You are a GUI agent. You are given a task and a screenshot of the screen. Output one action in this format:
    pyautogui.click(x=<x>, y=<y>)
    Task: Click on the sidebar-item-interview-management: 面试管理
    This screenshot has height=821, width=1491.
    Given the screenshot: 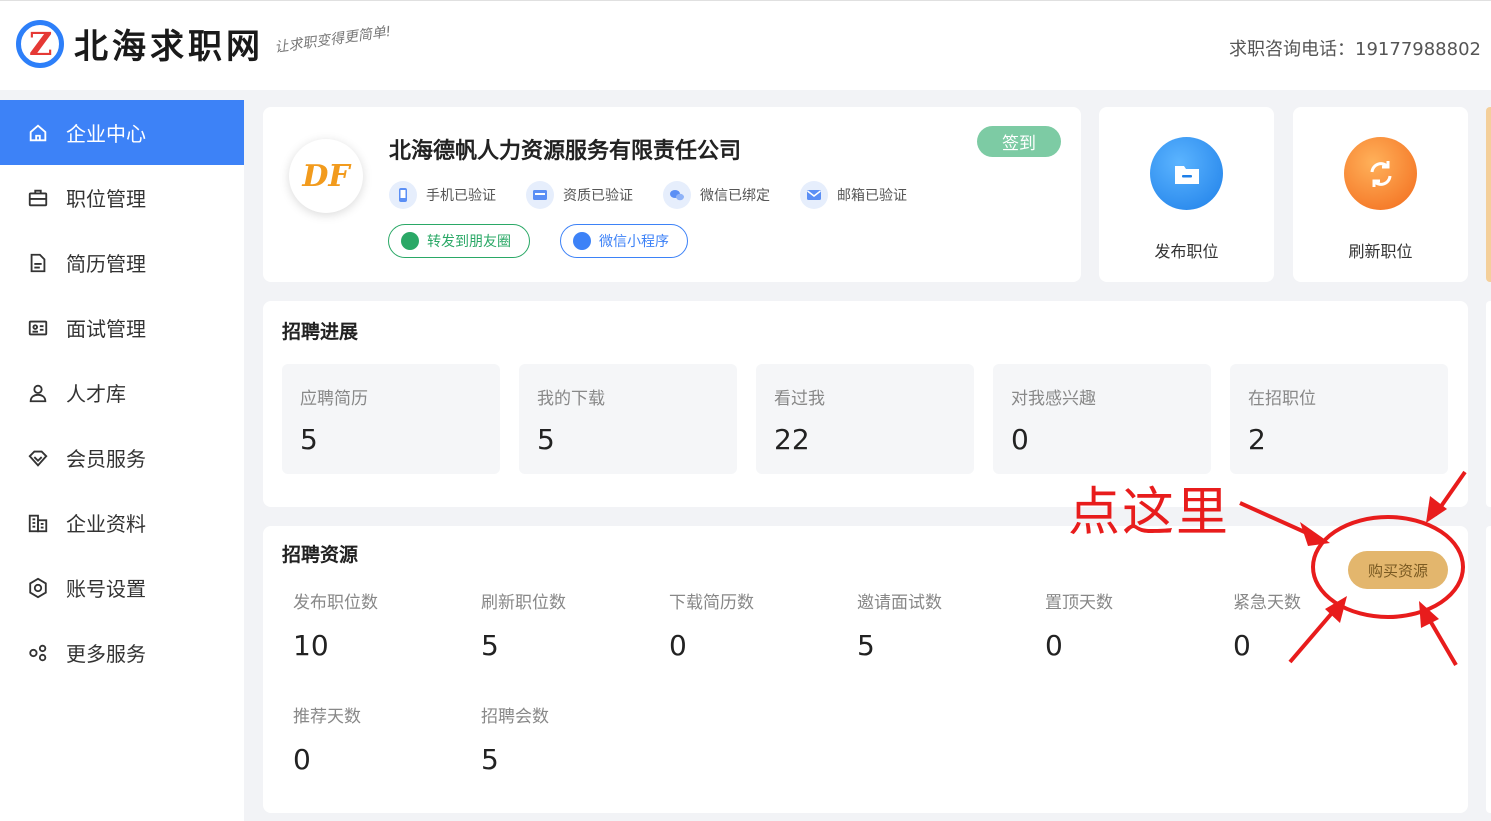 What is the action you would take?
    pyautogui.click(x=122, y=327)
    